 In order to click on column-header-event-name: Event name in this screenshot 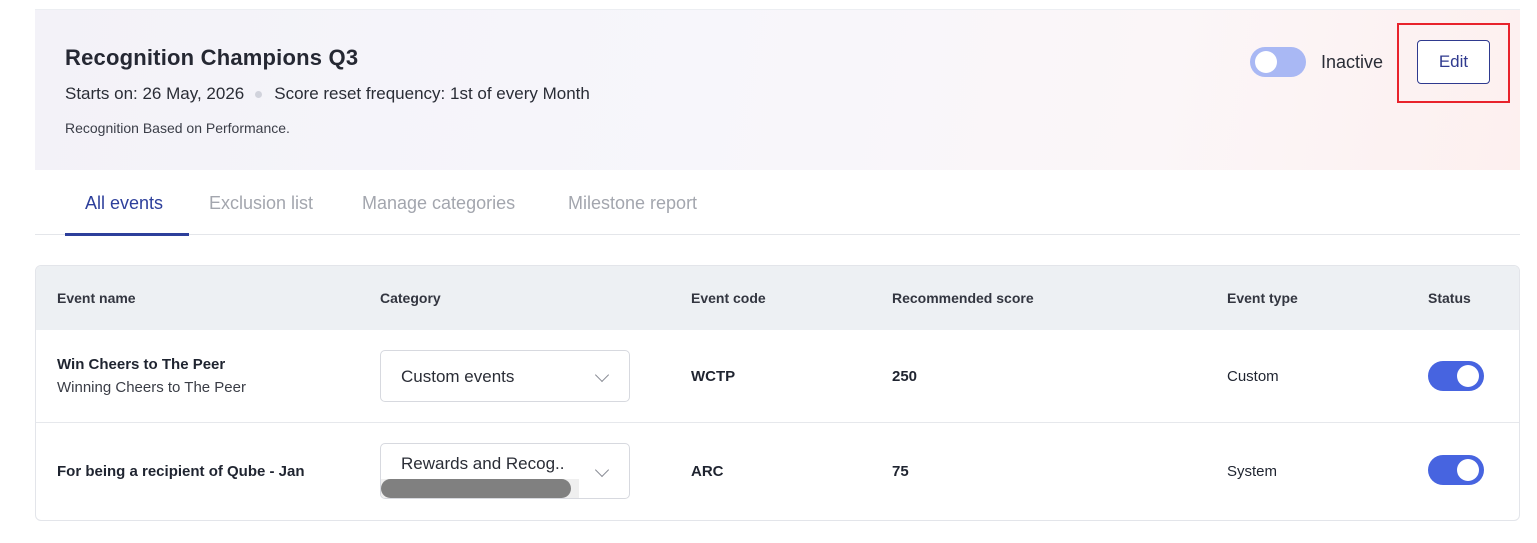, I will do `click(96, 298)`.